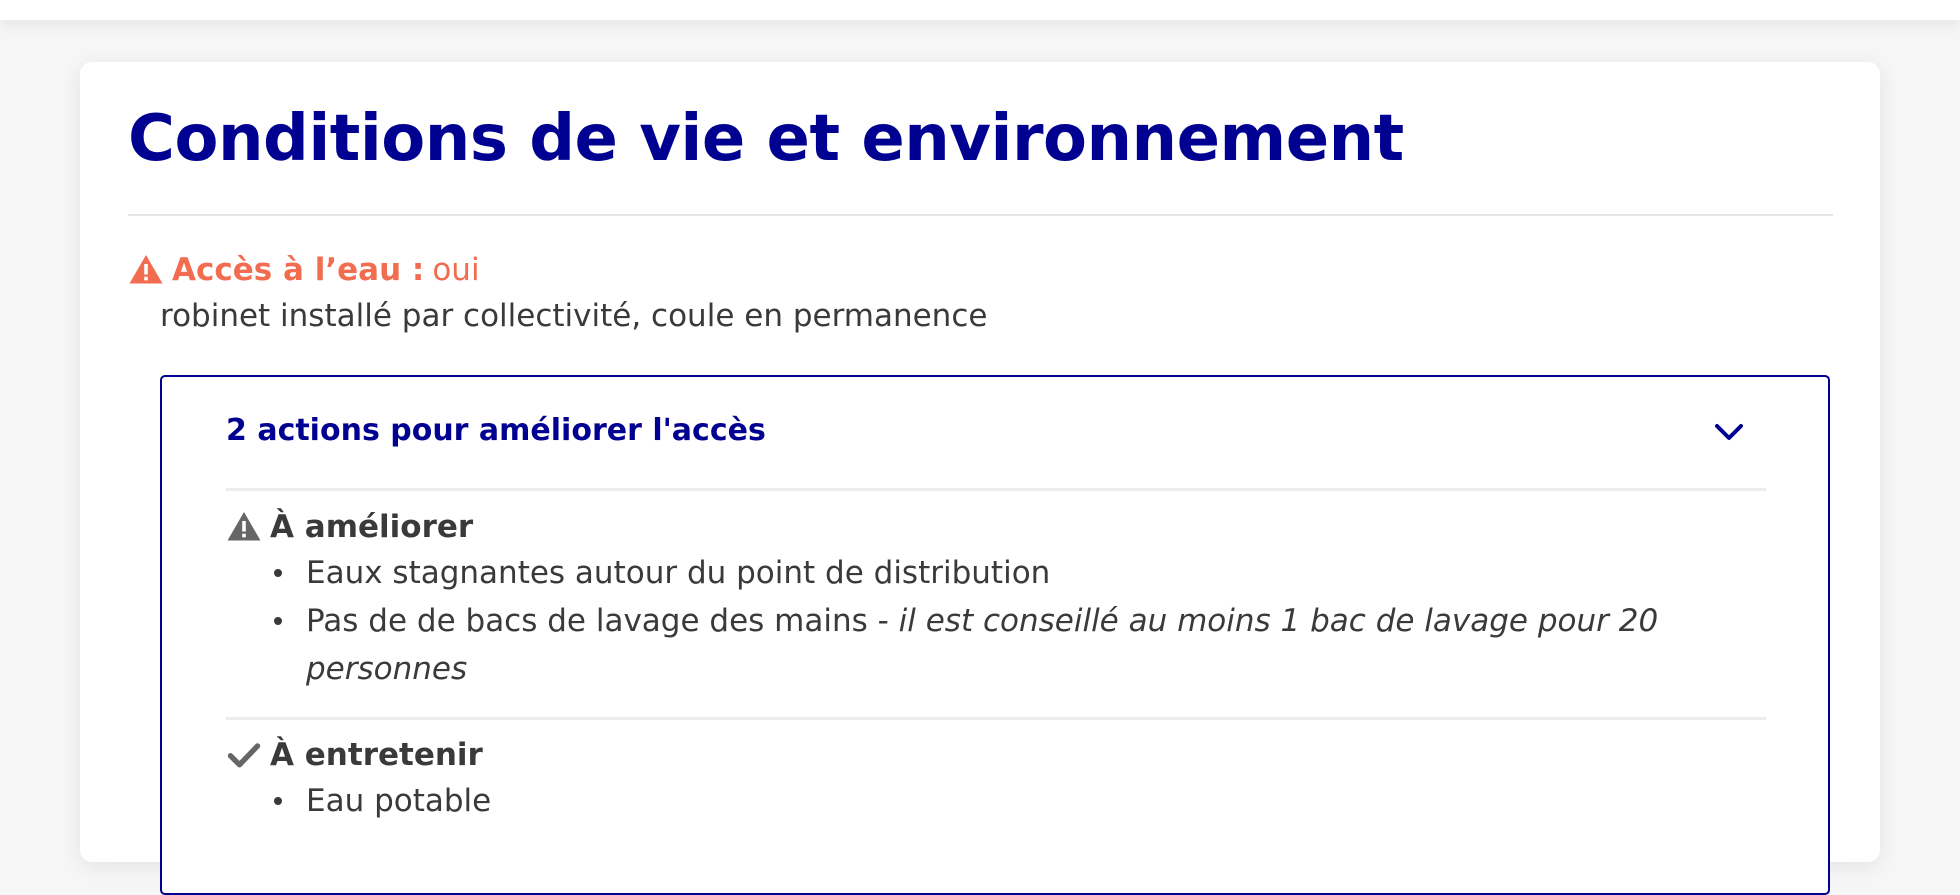  I want to click on list-item-text: Pas de de bacs de lavage des mains -, so click(602, 621).